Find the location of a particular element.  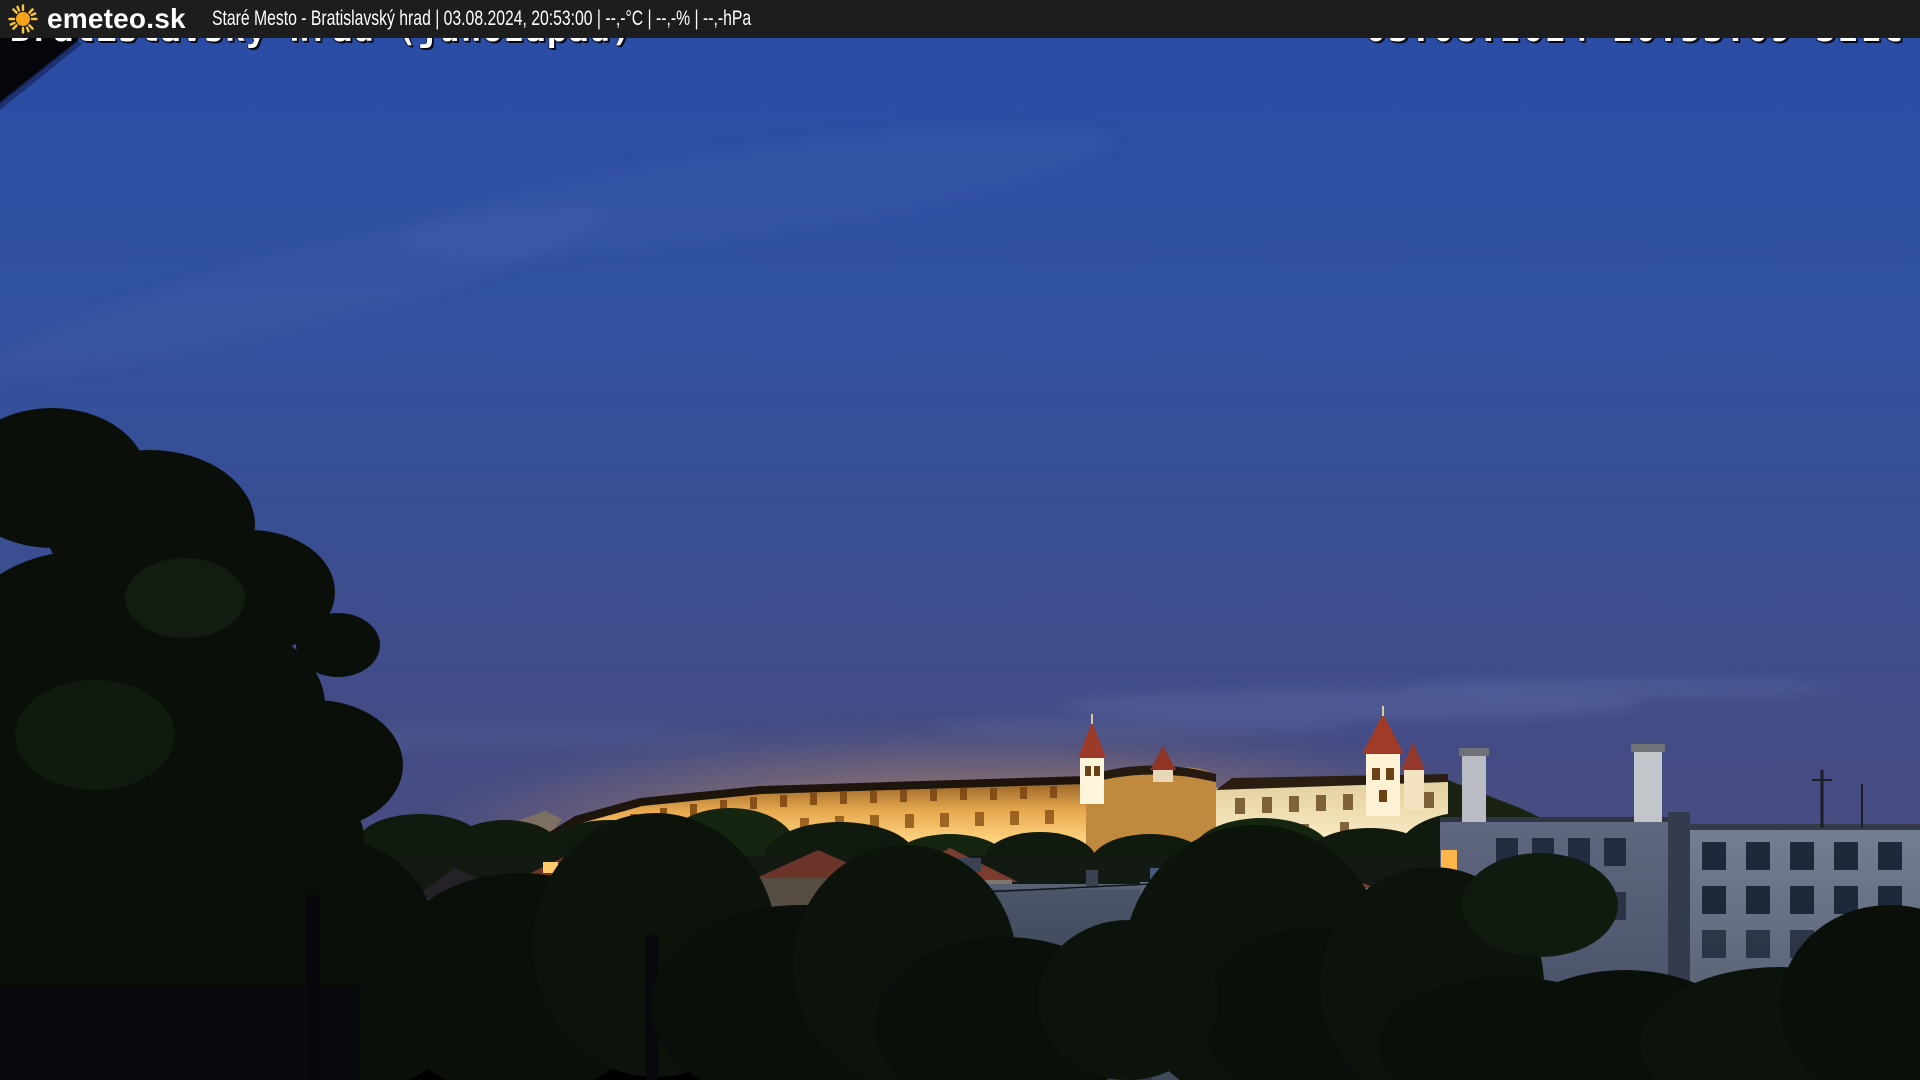

site-logo: emeteo.sk is located at coordinates (97, 19).